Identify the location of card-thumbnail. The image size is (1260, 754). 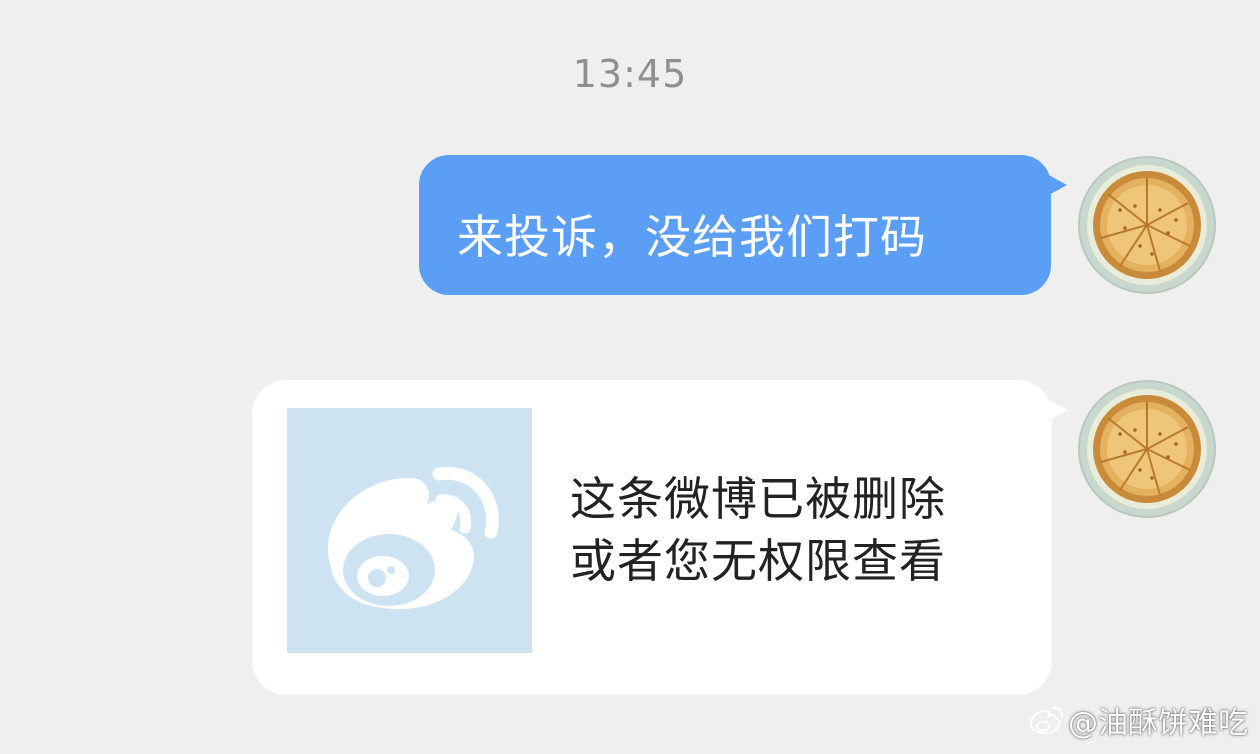
(409, 530).